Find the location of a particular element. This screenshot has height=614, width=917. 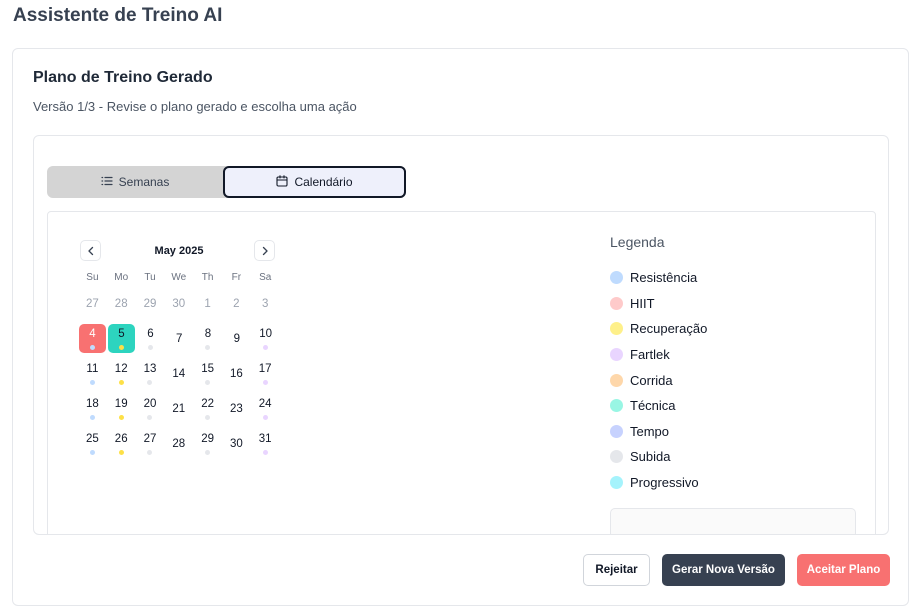

legend-label: Recuperação is located at coordinates (669, 329).